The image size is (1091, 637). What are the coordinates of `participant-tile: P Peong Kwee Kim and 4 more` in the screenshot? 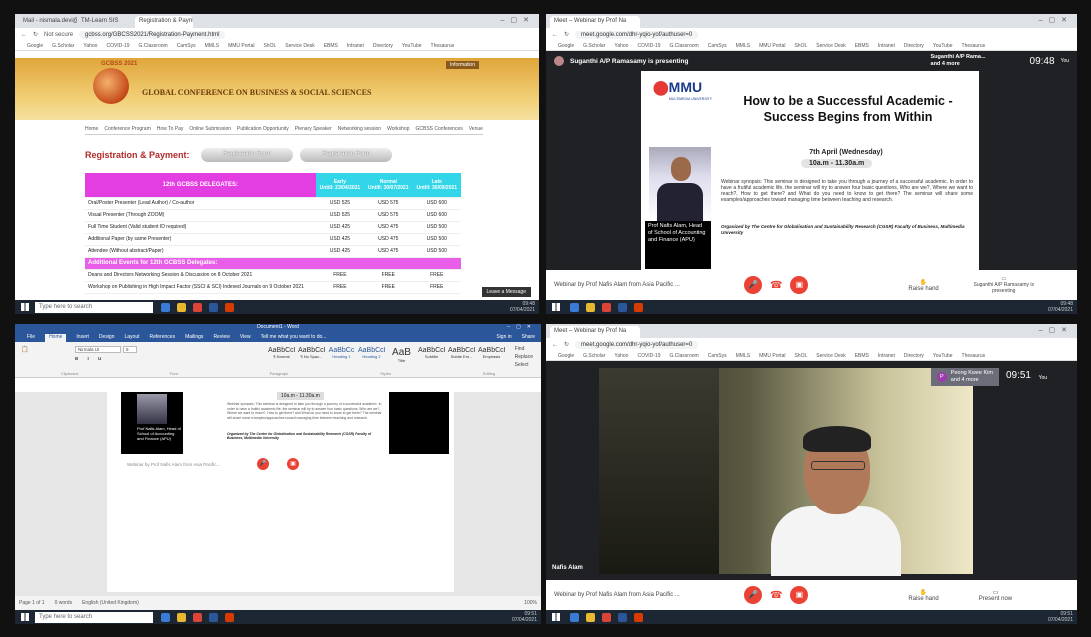 It's located at (964, 377).